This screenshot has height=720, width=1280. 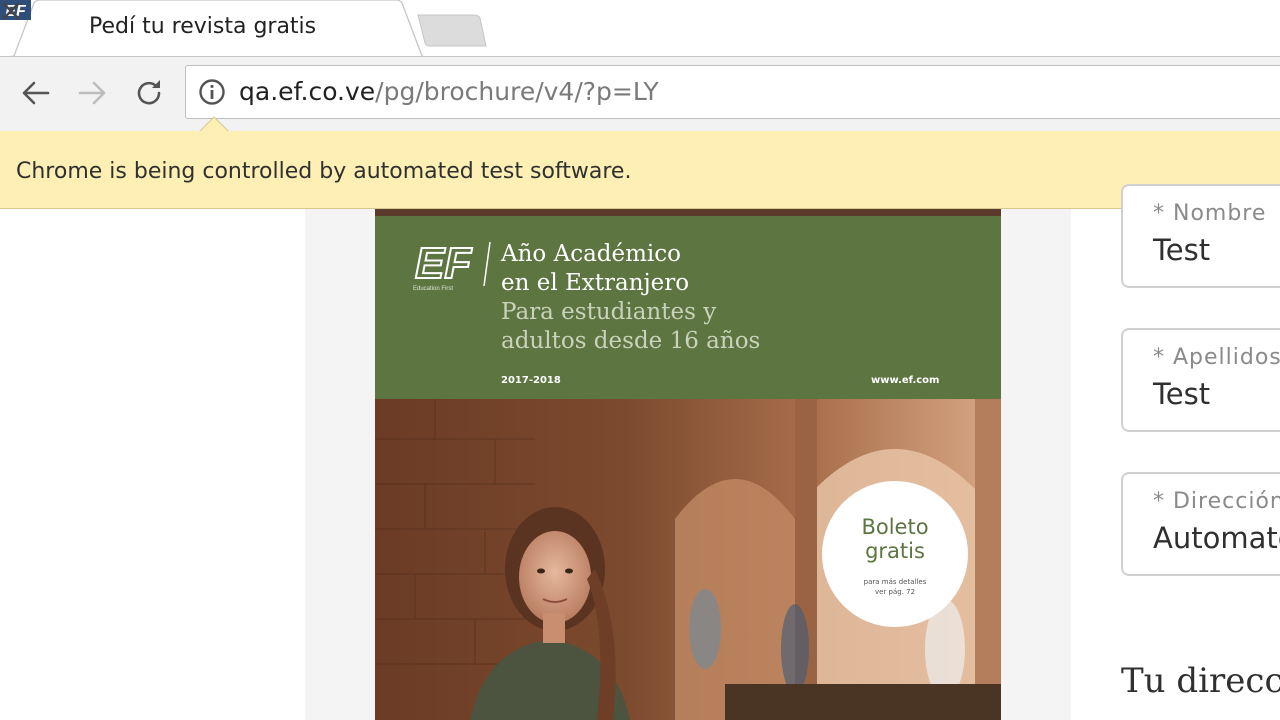 What do you see at coordinates (591, 254) in the screenshot?
I see `cover-title-line1: Año Académico` at bounding box center [591, 254].